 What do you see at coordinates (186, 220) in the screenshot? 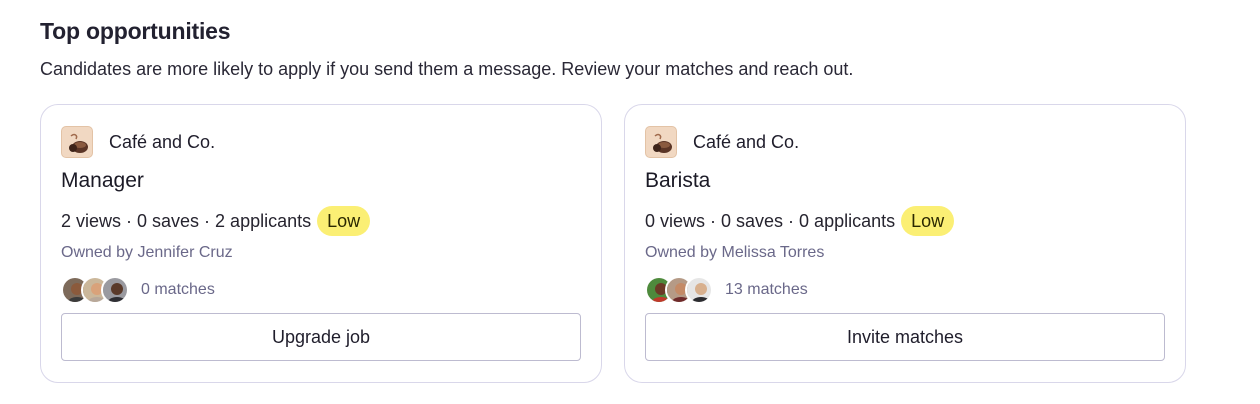
I see `job-stats: 2 views · 0 saves · 2 applicants` at bounding box center [186, 220].